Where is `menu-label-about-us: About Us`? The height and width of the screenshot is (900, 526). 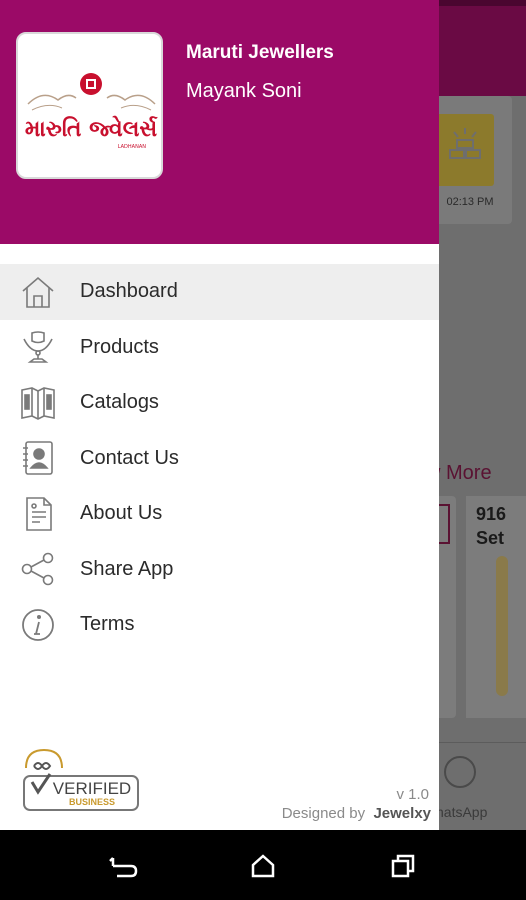
menu-label-about-us: About Us is located at coordinates (121, 513).